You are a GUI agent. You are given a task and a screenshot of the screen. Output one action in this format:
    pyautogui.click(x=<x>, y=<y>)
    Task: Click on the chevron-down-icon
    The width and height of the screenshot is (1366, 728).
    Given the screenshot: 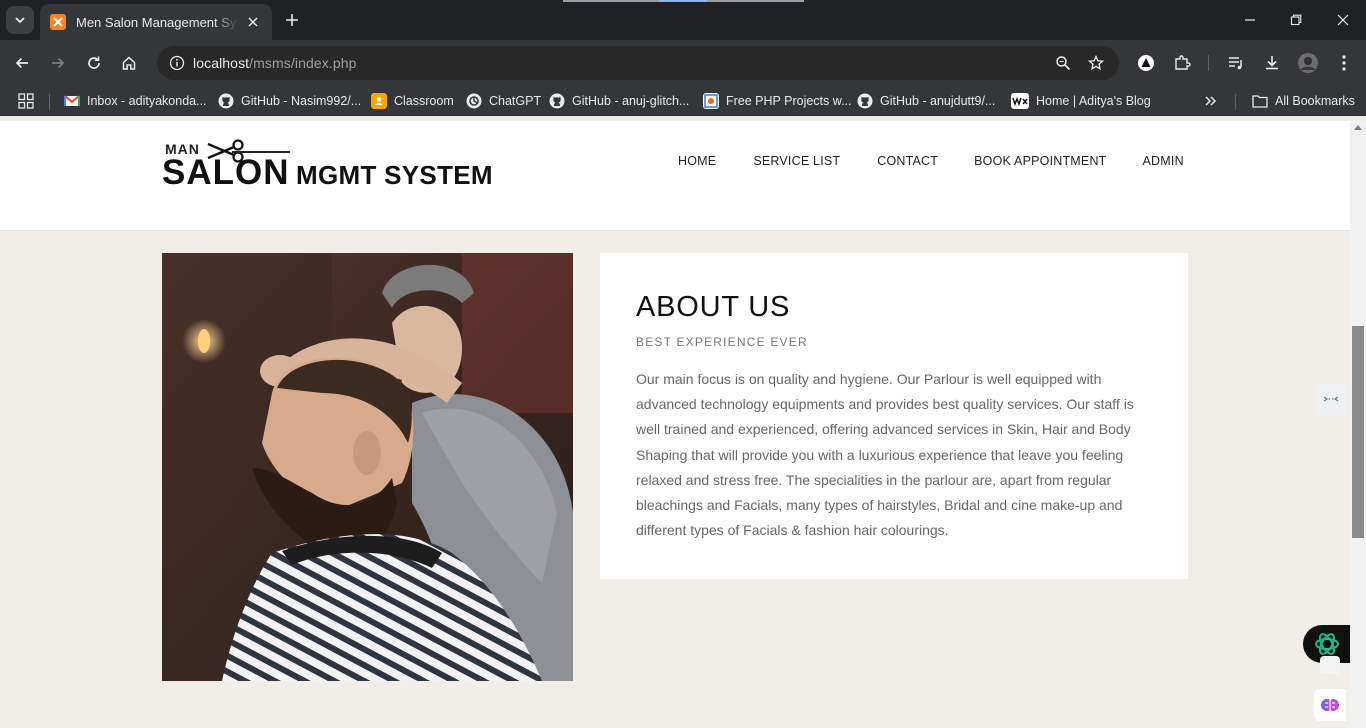 What is the action you would take?
    pyautogui.click(x=20, y=20)
    